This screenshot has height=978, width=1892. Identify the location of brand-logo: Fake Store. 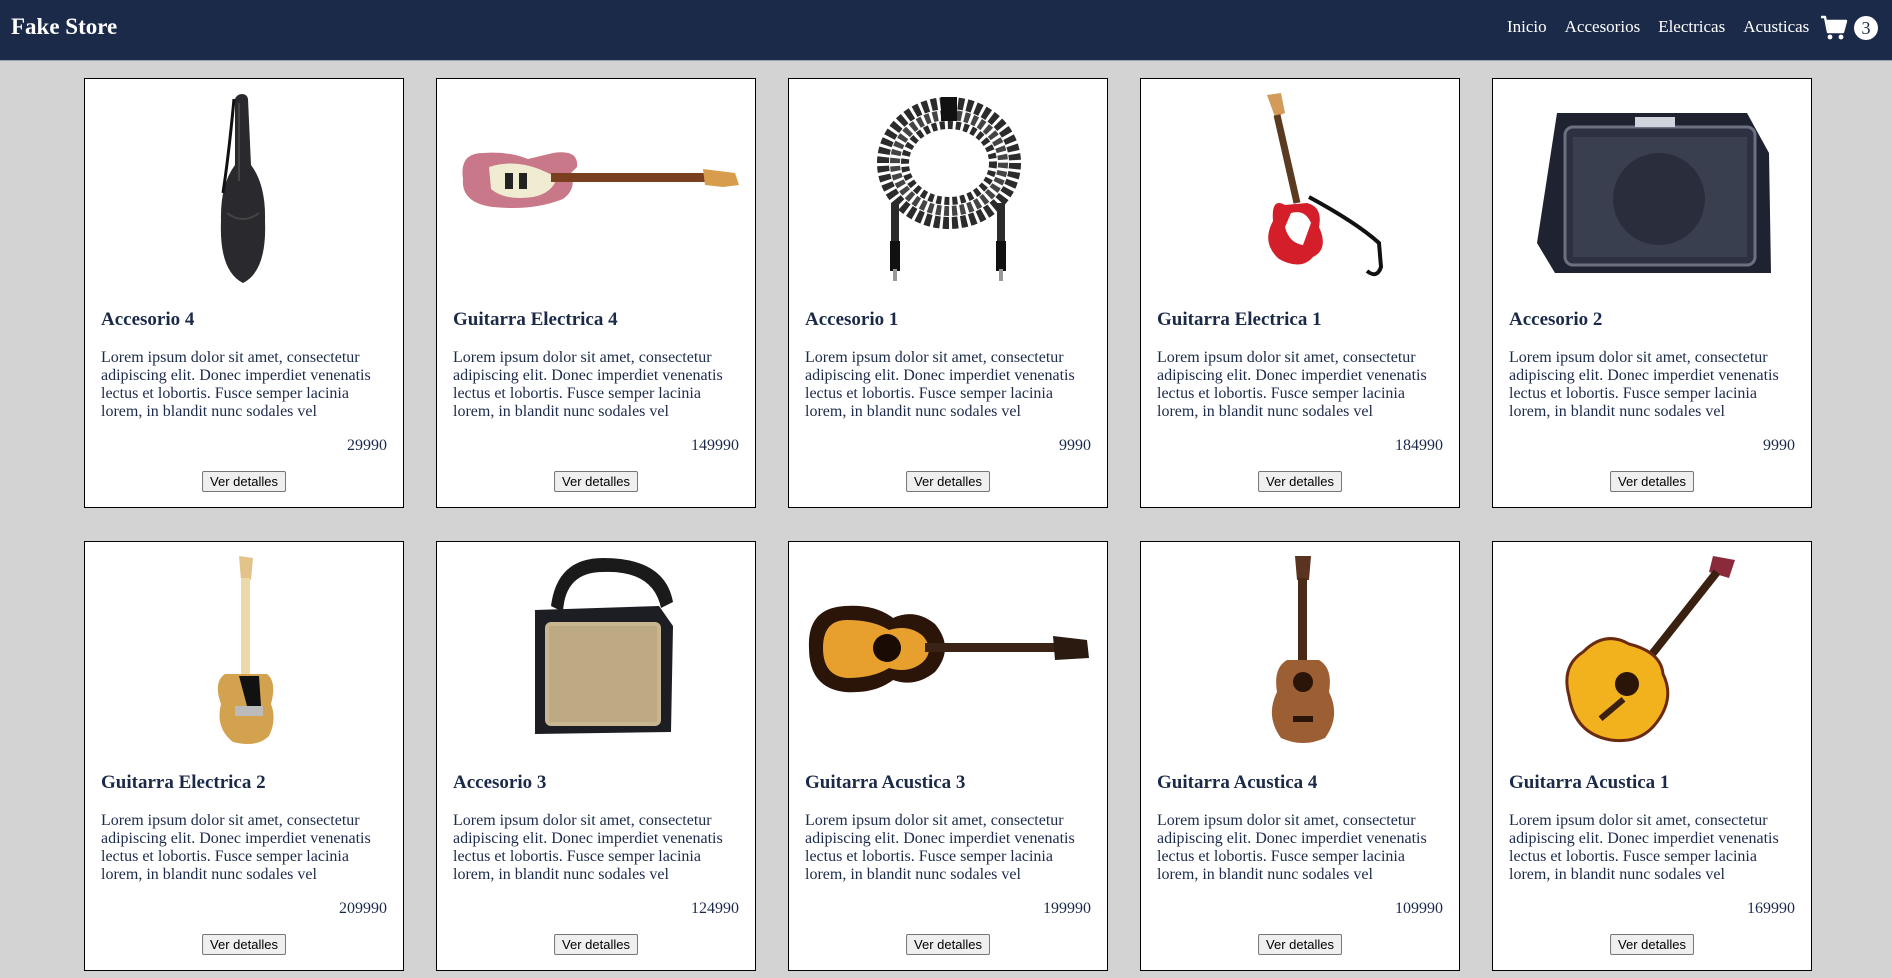
(64, 27).